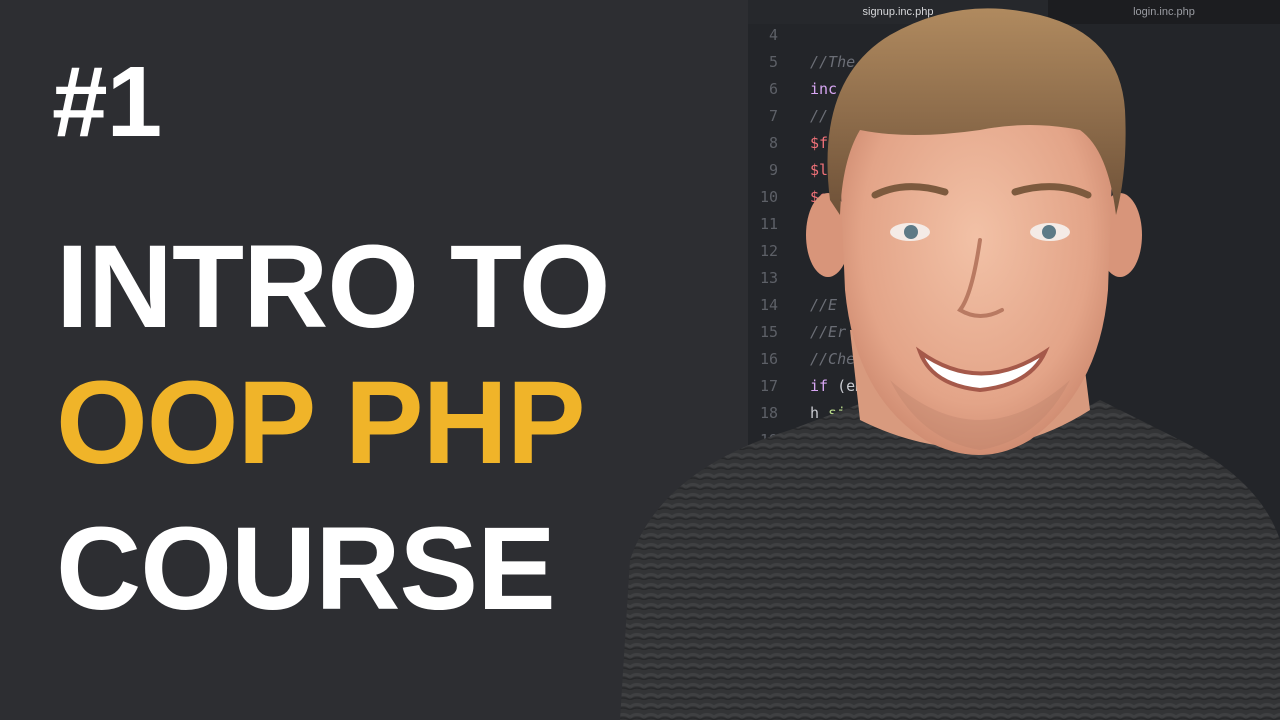 This screenshot has width=1280, height=720. I want to click on title-line-3: COURSE, so click(306, 569).